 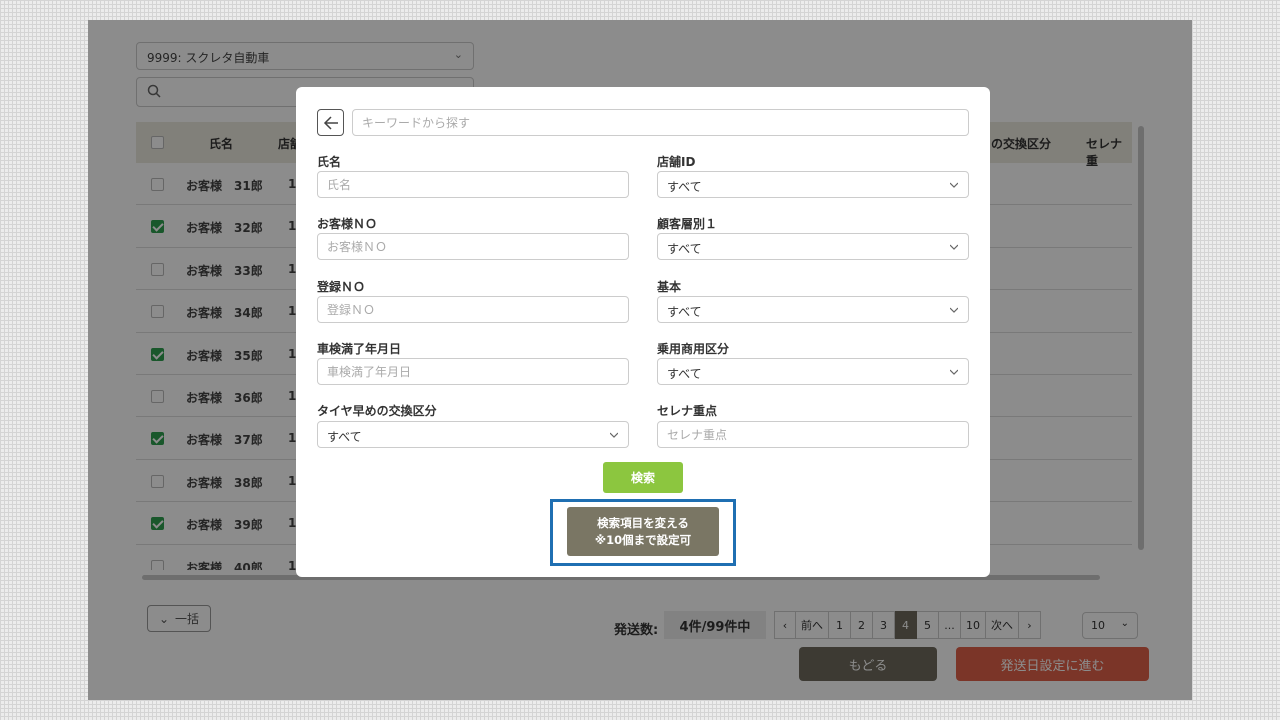 I want to click on field-label-serena: セレナ重点, so click(x=687, y=411).